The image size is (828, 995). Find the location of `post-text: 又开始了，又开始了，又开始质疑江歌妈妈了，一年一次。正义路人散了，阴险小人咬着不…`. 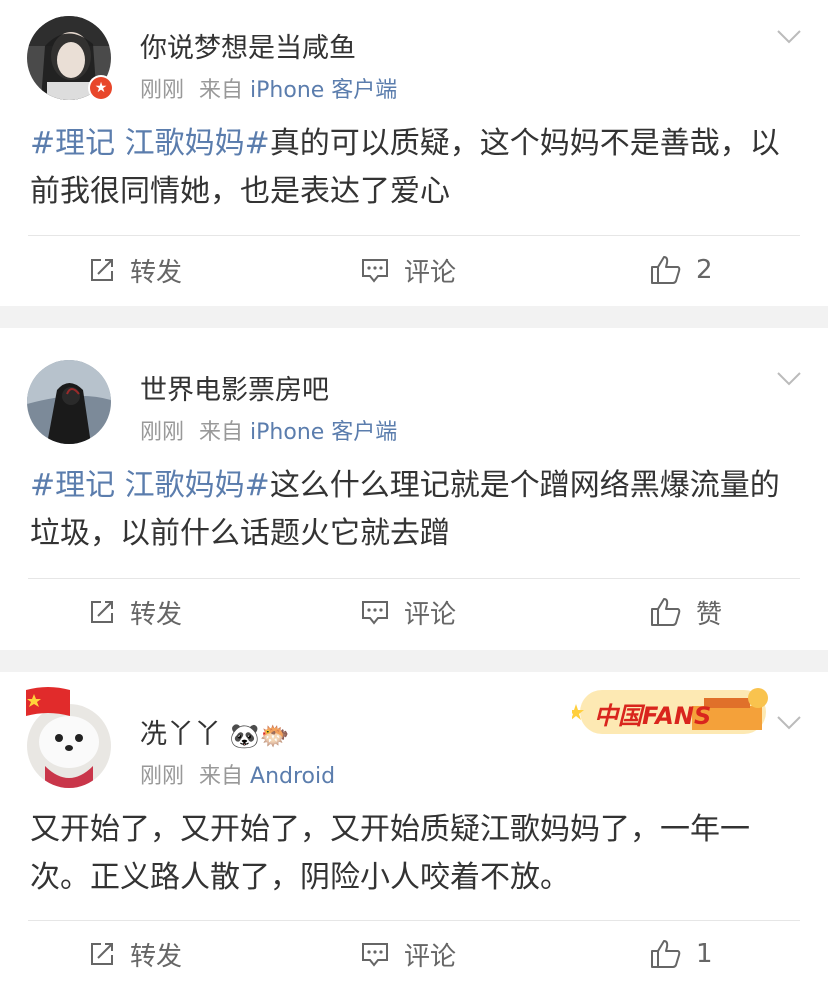

post-text: 又开始了，又开始了，又开始质疑江歌妈妈了，一年一次。正义路人散了，阴险小人咬着不… is located at coordinates (414, 854).